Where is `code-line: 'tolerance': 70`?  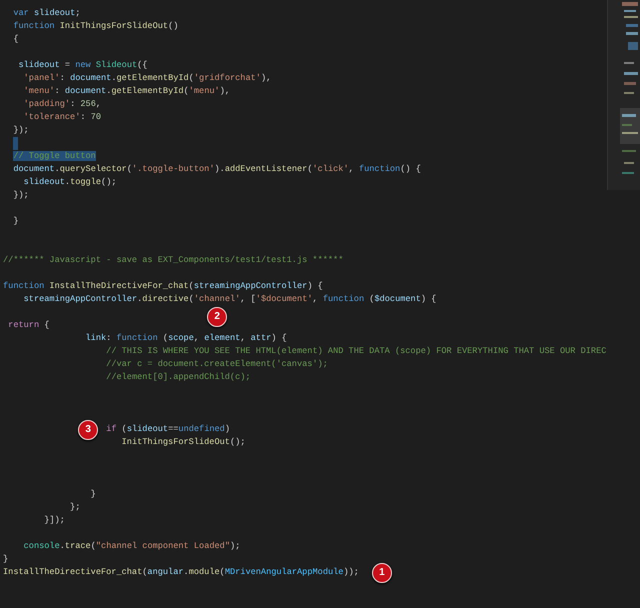 code-line: 'tolerance': 70 is located at coordinates (63, 117).